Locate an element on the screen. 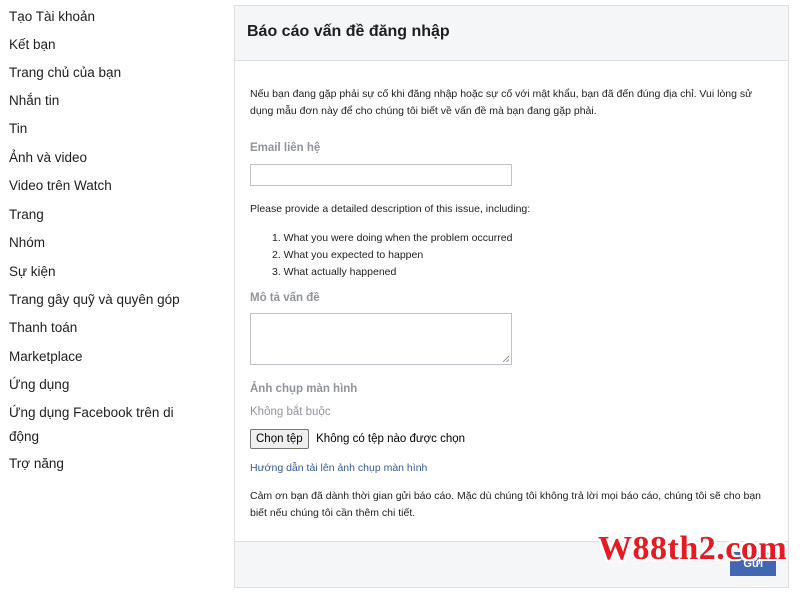 The width and height of the screenshot is (800, 600). sidebar-item-photos-videos: Ảnh và video is located at coordinates (48, 158).